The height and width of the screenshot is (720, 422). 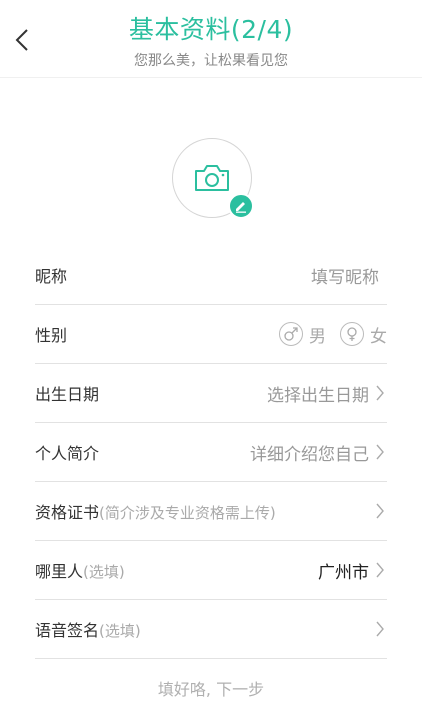 What do you see at coordinates (51, 335) in the screenshot?
I see `gender-label: 性别` at bounding box center [51, 335].